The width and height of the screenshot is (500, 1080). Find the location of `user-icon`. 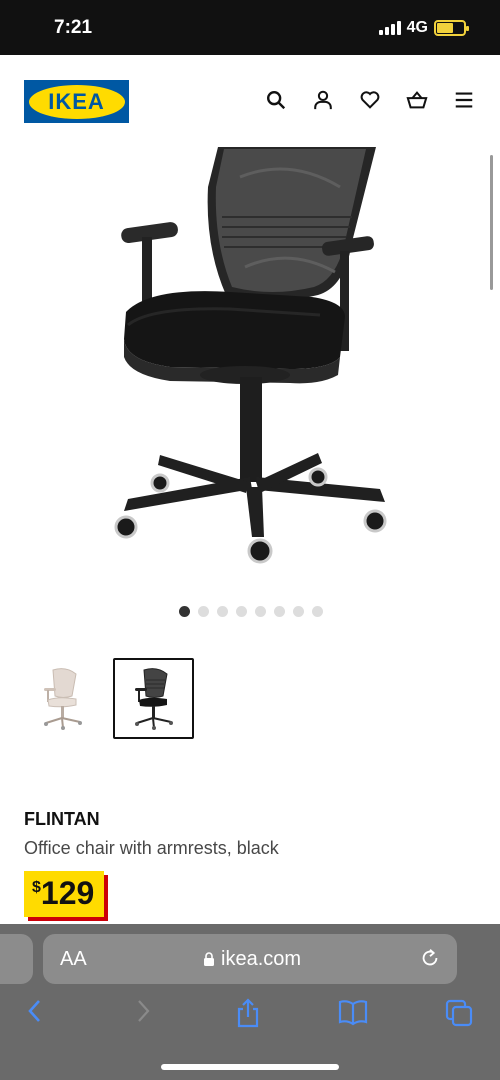

user-icon is located at coordinates (323, 100).